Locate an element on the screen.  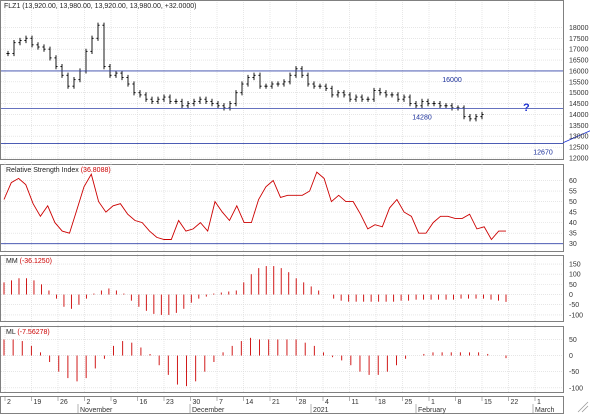
hline-label-16000: 16000 is located at coordinates (452, 80).